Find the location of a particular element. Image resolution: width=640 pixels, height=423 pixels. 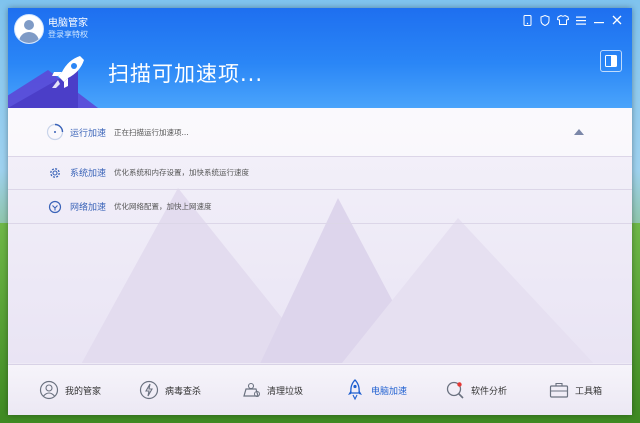

item-label: 网络加速 is located at coordinates (88, 208).